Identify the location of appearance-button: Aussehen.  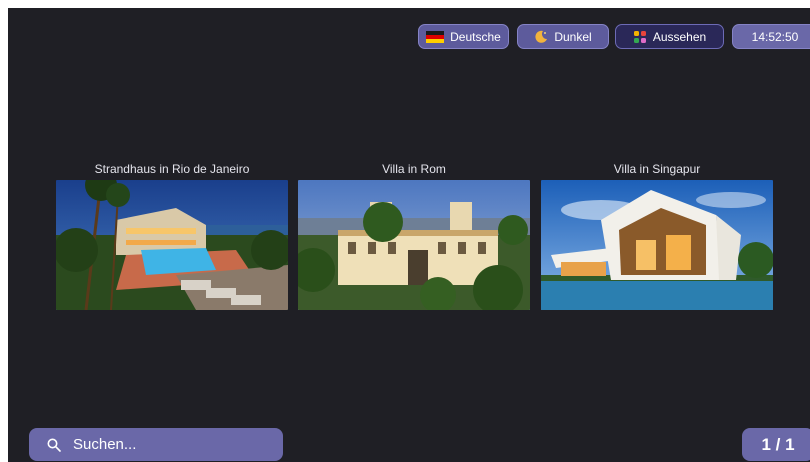
(669, 36).